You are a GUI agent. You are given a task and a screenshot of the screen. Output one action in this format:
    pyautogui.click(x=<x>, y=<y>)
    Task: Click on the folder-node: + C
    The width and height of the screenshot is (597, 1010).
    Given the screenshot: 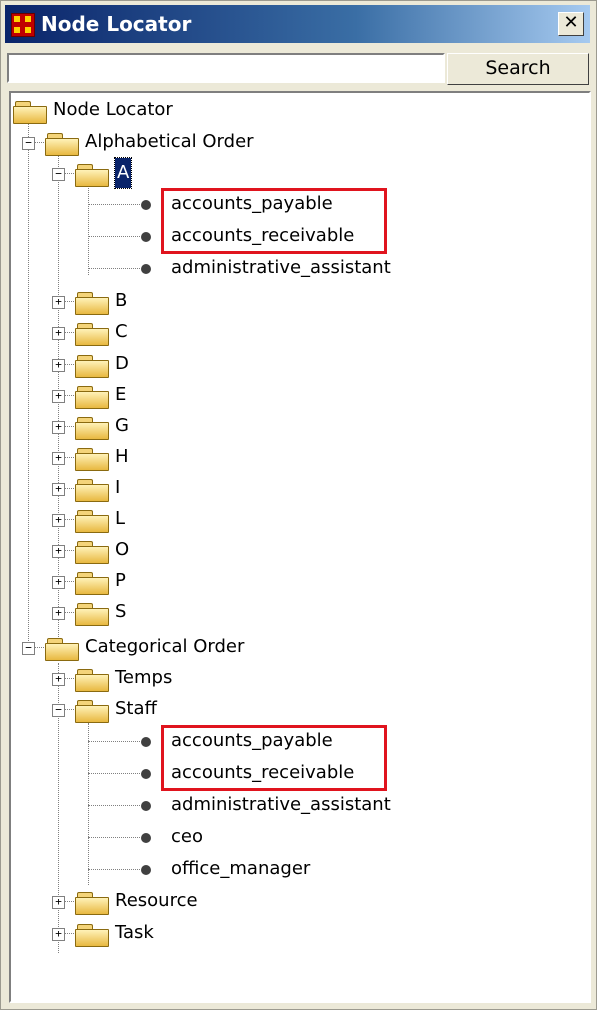 What is the action you would take?
    pyautogui.click(x=296, y=332)
    